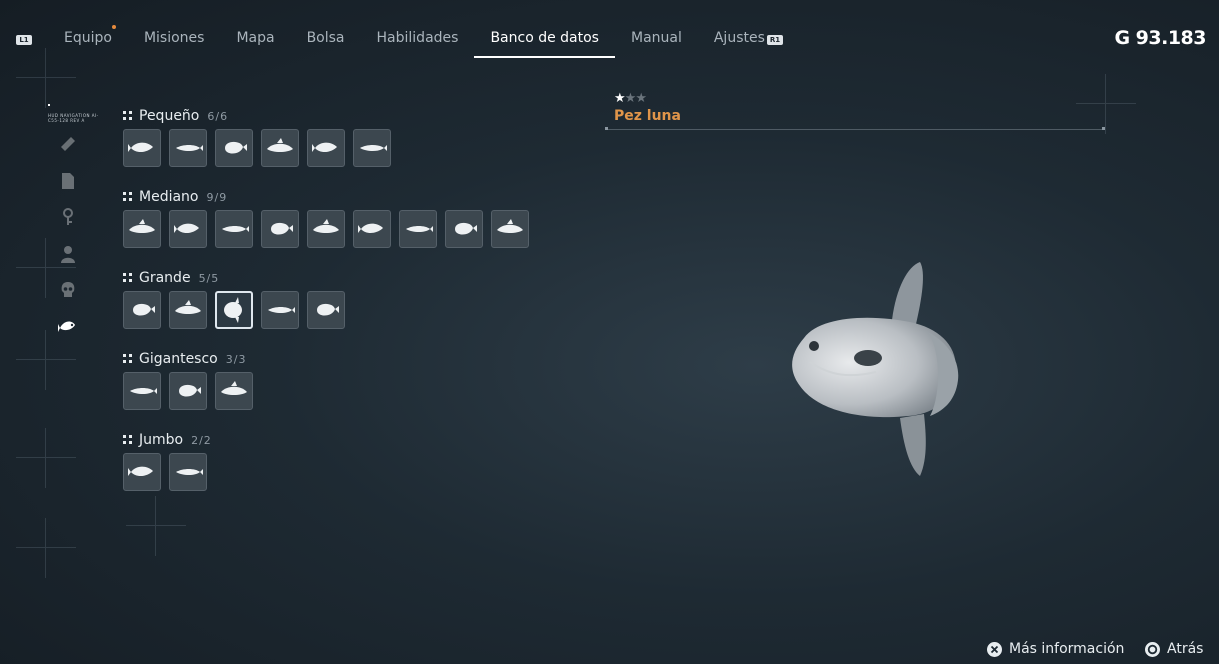 Image resolution: width=1219 pixels, height=664 pixels. Describe the element at coordinates (418, 40) in the screenshot. I see `tab-habilidades: Habilidades` at that location.